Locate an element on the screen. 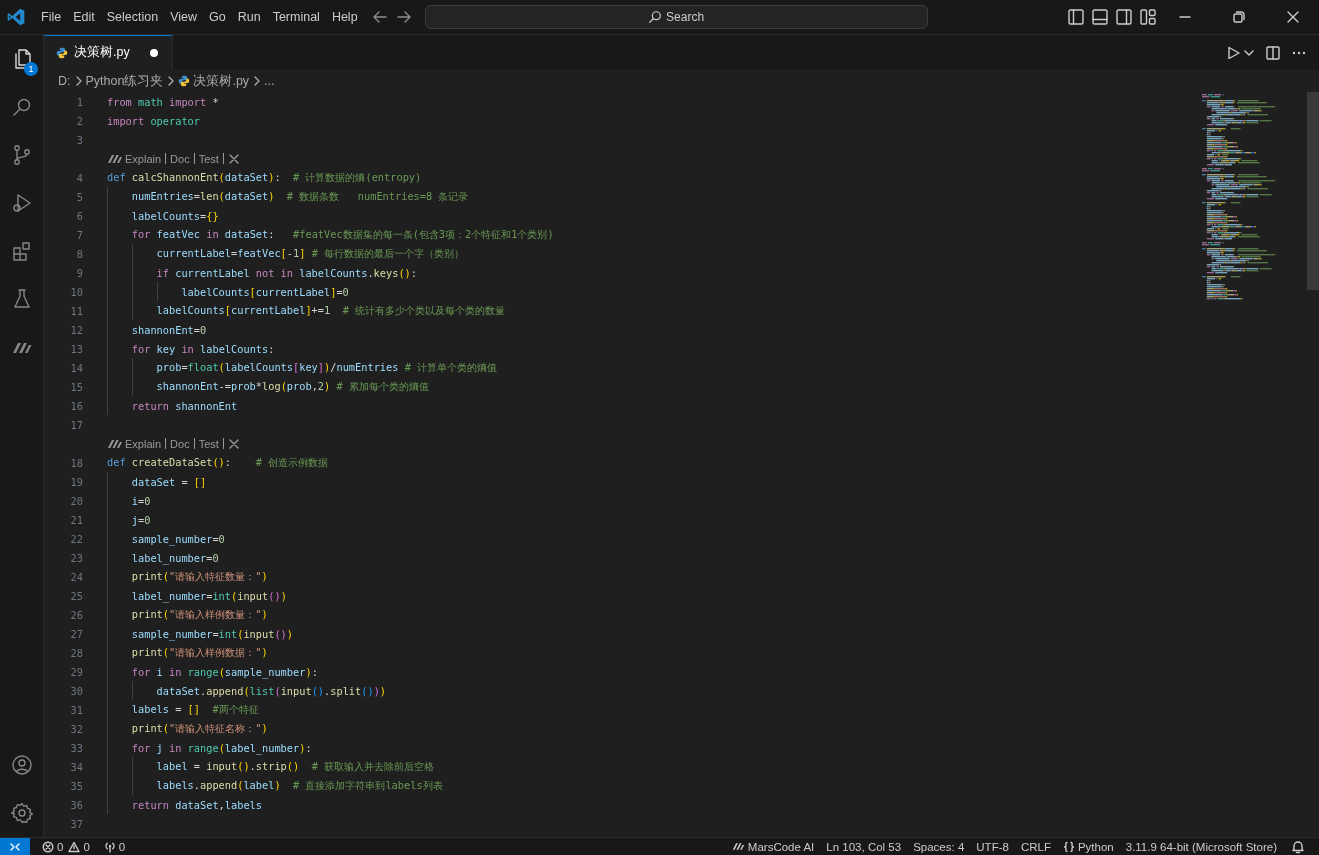 The height and width of the screenshot is (855, 1319). code-line: j=0 is located at coordinates (140, 519).